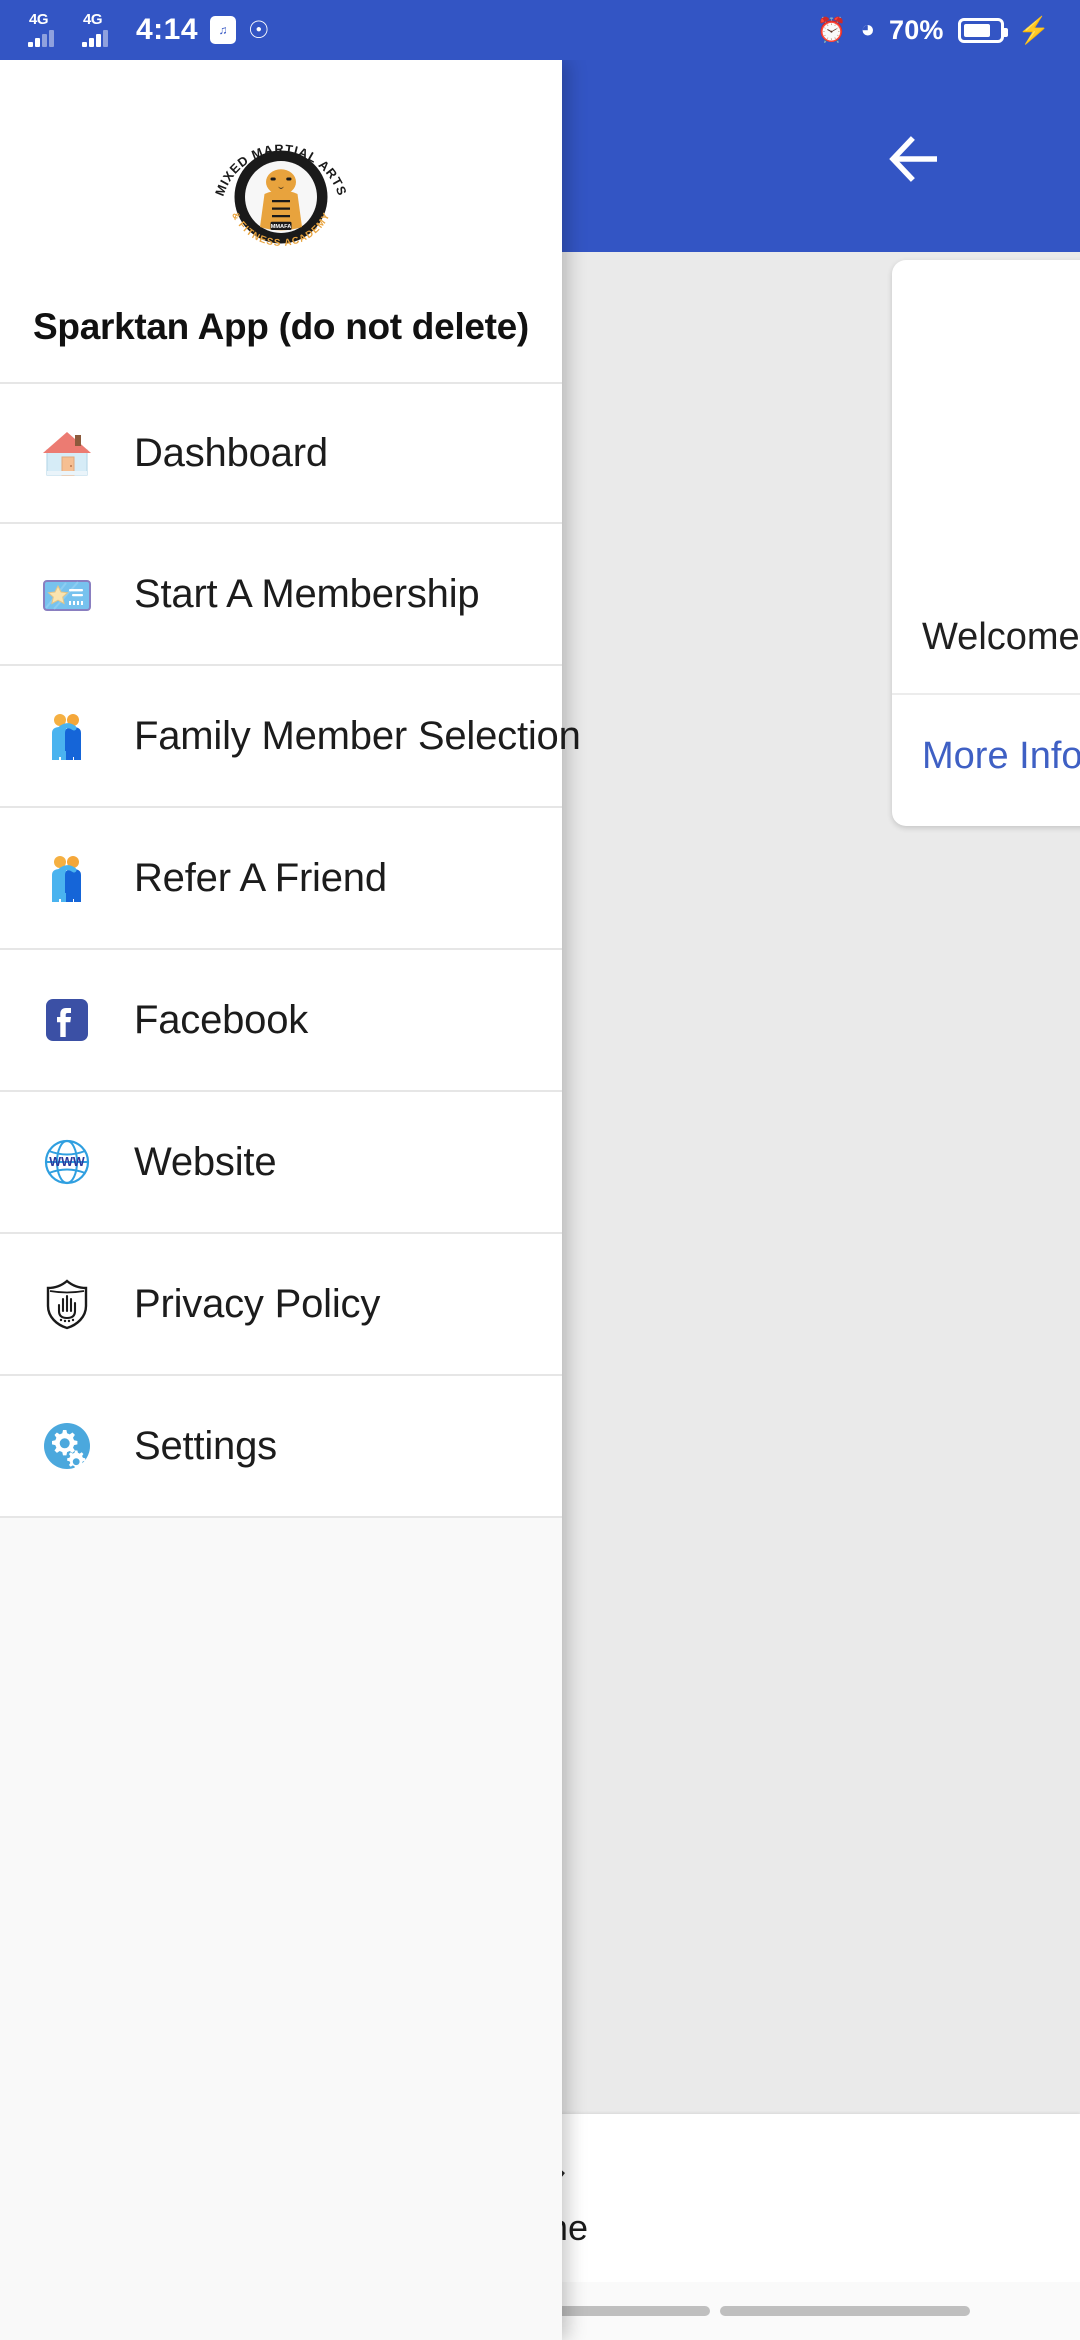 This screenshot has width=1080, height=2340. I want to click on menu-item-label: Privacy Policy, so click(257, 1303).